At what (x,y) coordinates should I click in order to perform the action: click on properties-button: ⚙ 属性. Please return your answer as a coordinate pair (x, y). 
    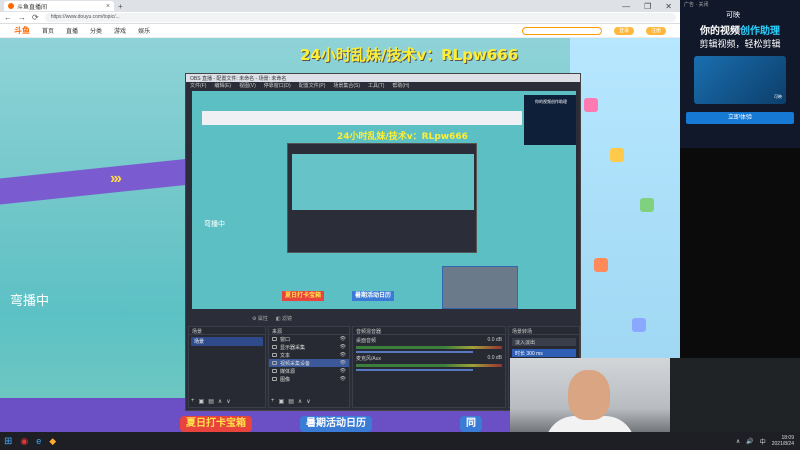
    Looking at the image, I should click on (260, 318).